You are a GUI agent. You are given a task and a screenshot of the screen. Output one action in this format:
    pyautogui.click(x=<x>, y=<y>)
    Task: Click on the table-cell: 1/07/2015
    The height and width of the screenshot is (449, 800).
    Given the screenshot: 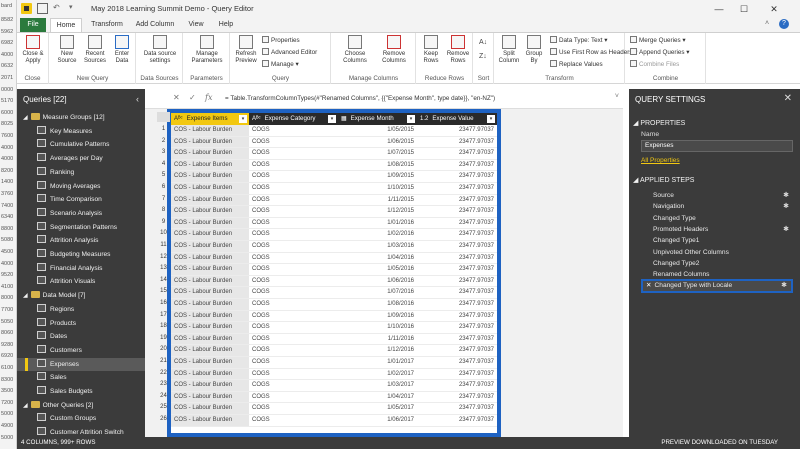 What is the action you would take?
    pyautogui.click(x=377, y=154)
    